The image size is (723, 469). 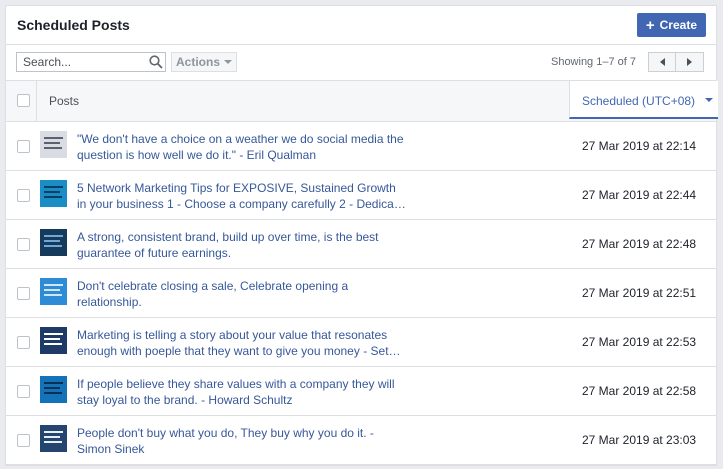 I want to click on column-header-scheduled: Scheduled (UTC+08), so click(x=643, y=100).